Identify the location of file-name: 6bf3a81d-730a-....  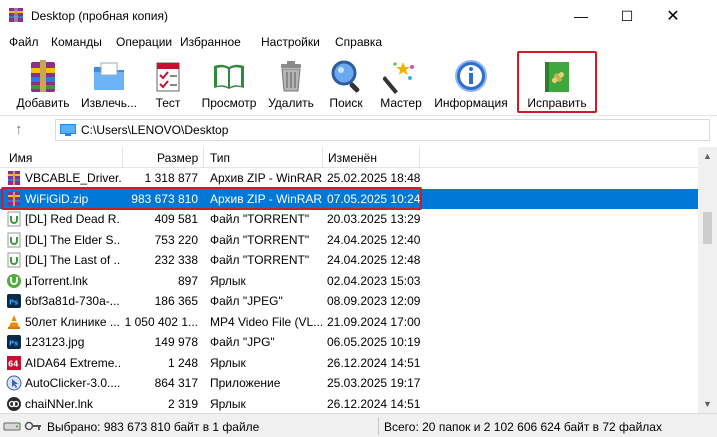
(72, 301).